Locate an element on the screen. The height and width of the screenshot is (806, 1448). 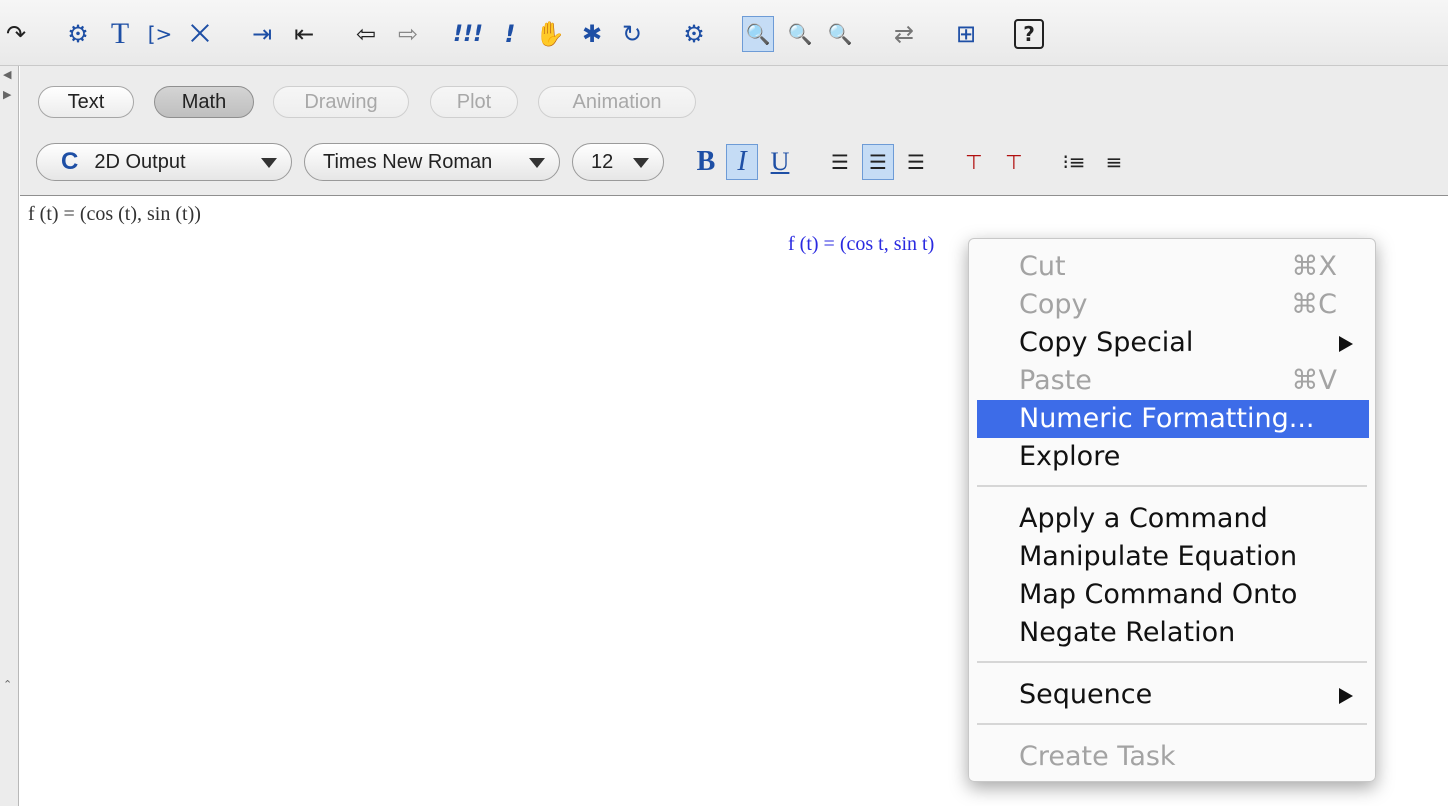
menu-item-label: Paste is located at coordinates (1055, 380).